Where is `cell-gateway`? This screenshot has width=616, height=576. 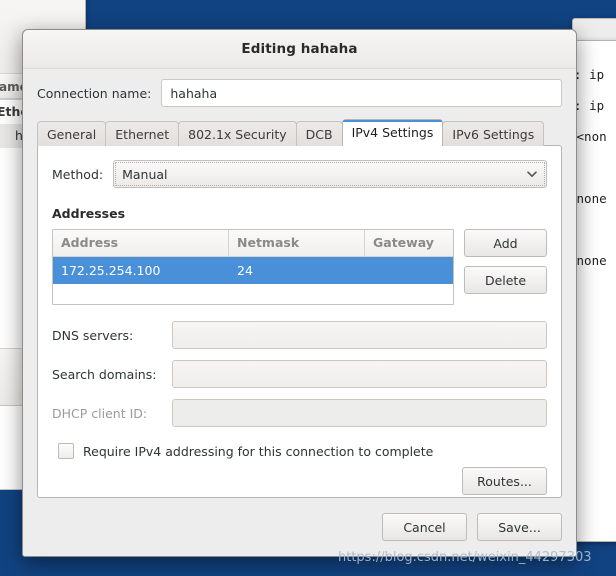 cell-gateway is located at coordinates (409, 270).